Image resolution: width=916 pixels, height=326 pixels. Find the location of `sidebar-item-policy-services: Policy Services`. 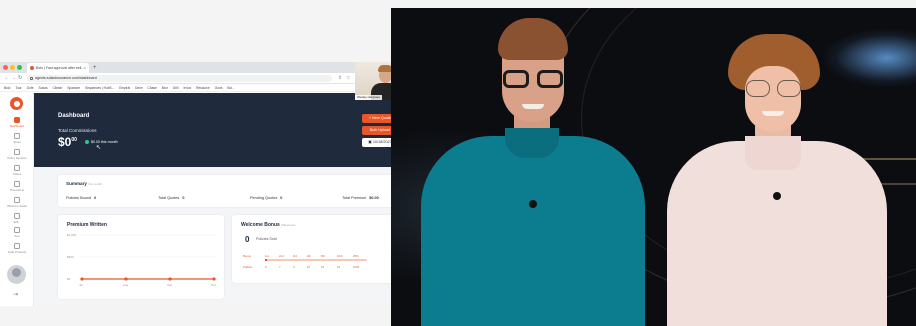

sidebar-item-policy-services: Policy Services is located at coordinates (17, 154).